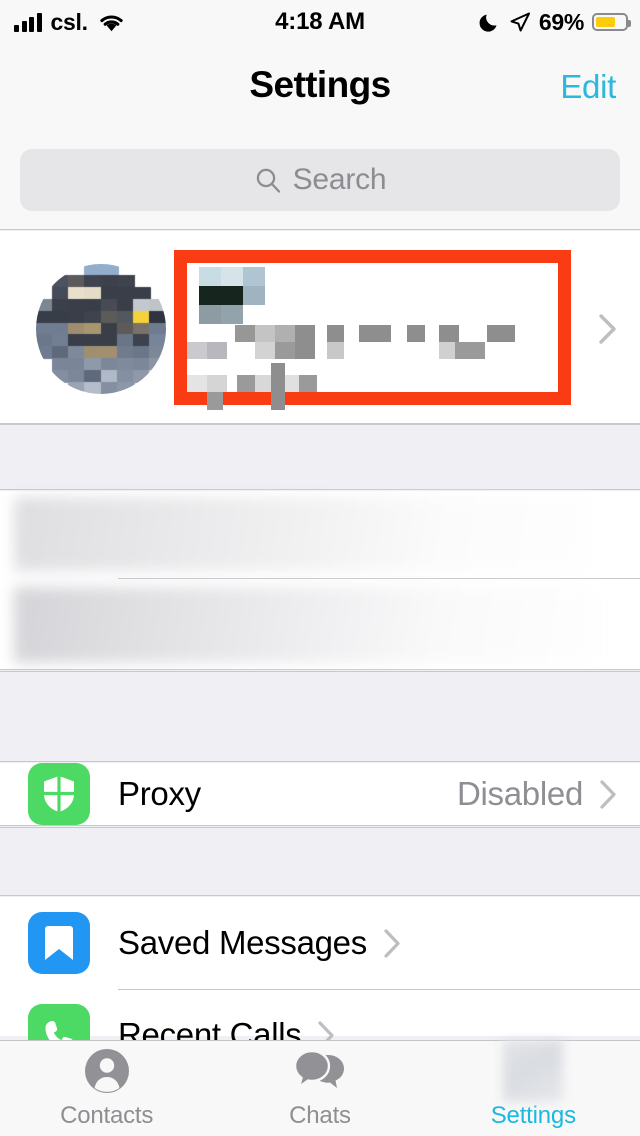  What do you see at coordinates (267, 387) in the screenshot?
I see `profile-username-redacted` at bounding box center [267, 387].